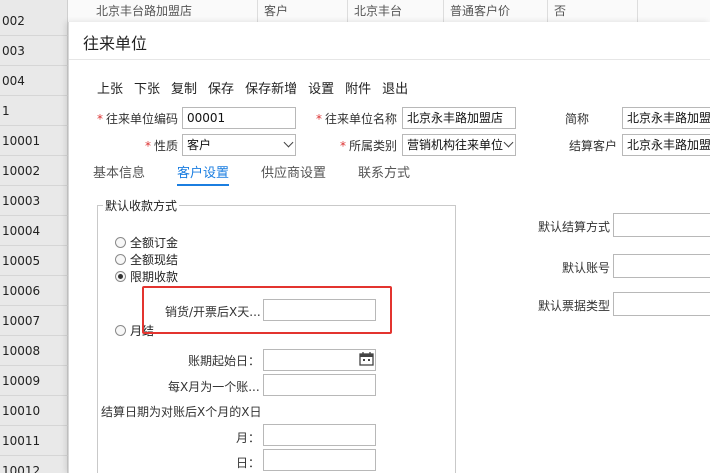 This screenshot has width=710, height=473. Describe the element at coordinates (593, 12) in the screenshot. I see `bg-cell-flag: 否` at that location.